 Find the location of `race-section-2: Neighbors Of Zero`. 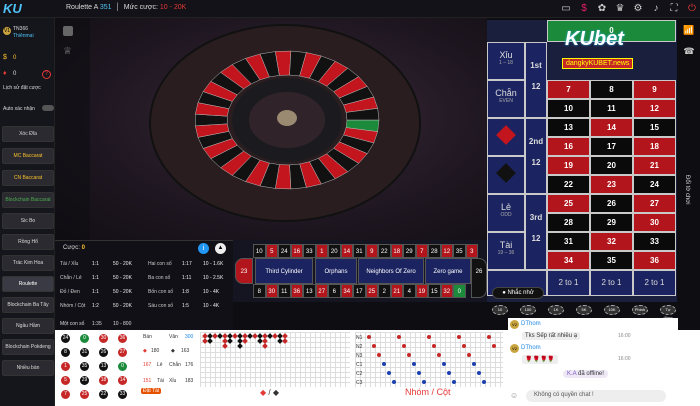

race-section-2: Neighbors Of Zero is located at coordinates (391, 271).